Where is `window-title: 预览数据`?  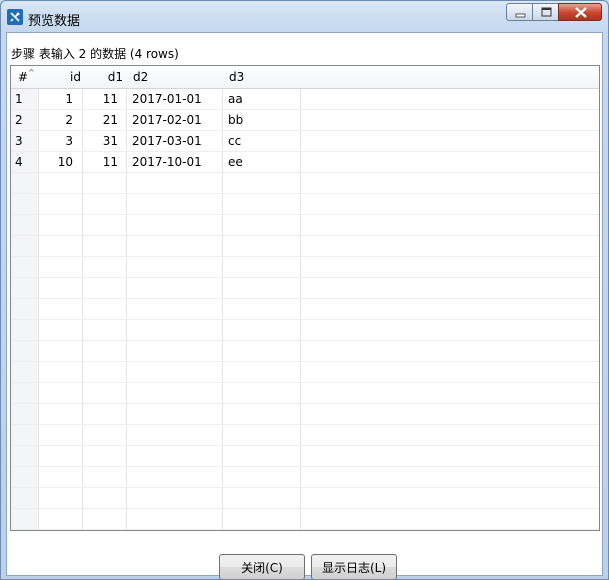 window-title: 预览数据 is located at coordinates (54, 21).